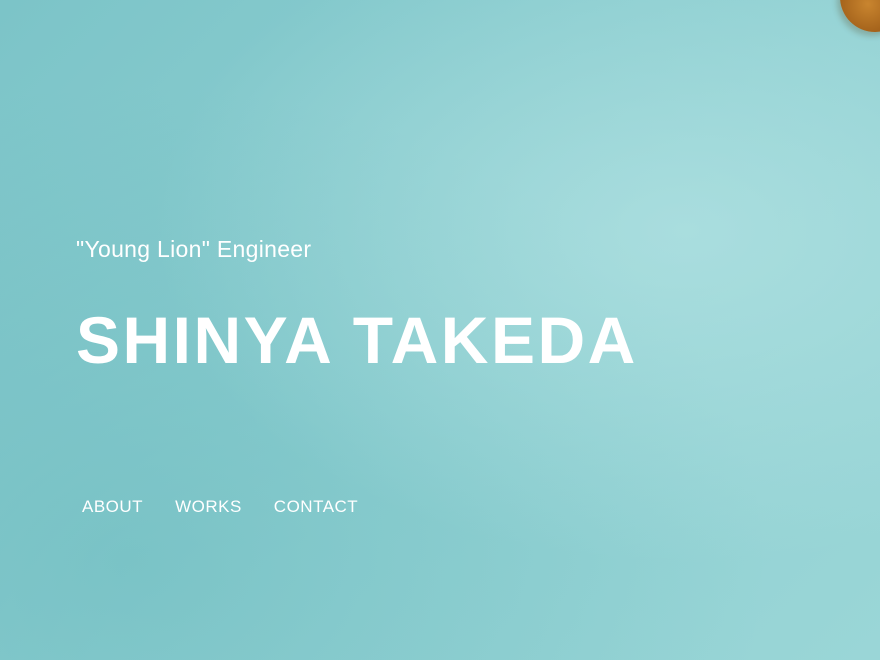  I want to click on tagline: "Young Lion" Engineer, so click(194, 249).